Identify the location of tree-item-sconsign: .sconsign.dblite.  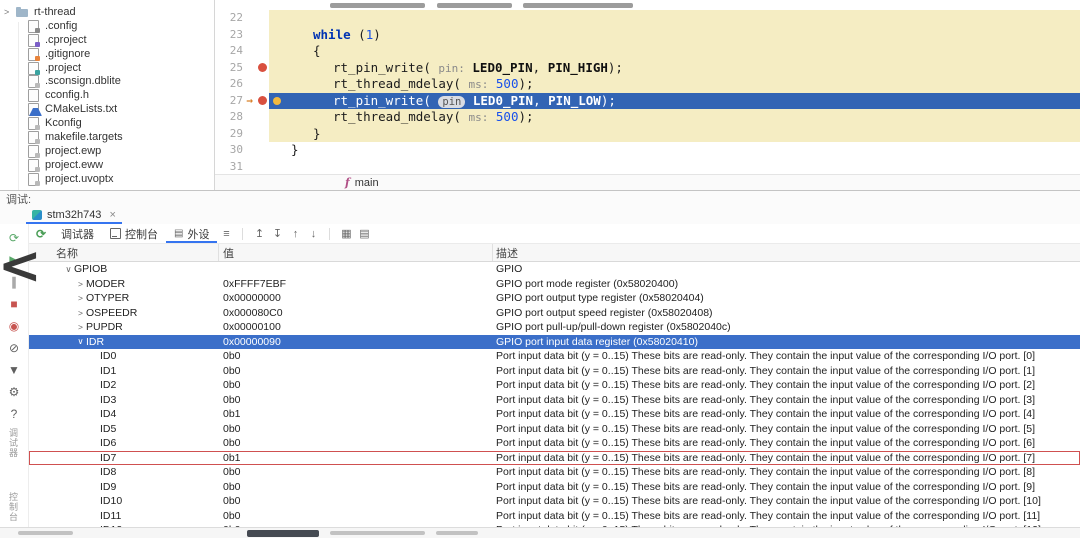
(107, 81).